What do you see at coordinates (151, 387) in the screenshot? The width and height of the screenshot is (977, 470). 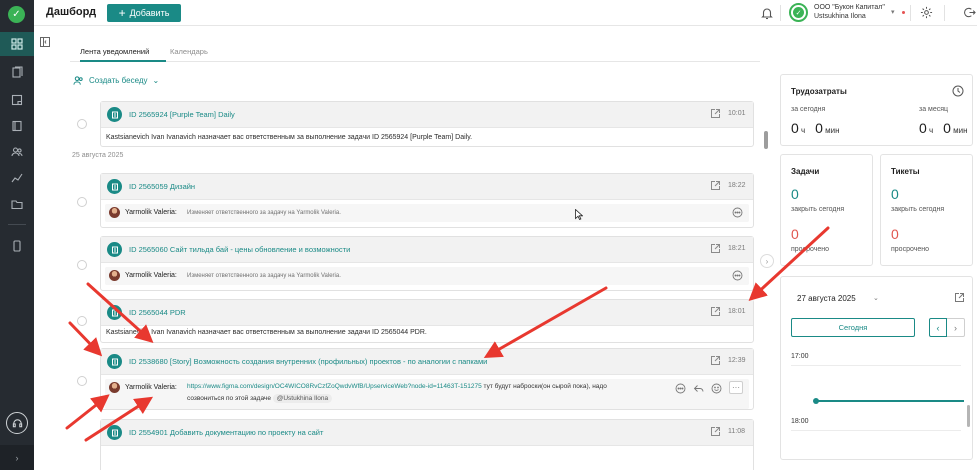 I see `comment-author: Yarmolik Valeria:` at bounding box center [151, 387].